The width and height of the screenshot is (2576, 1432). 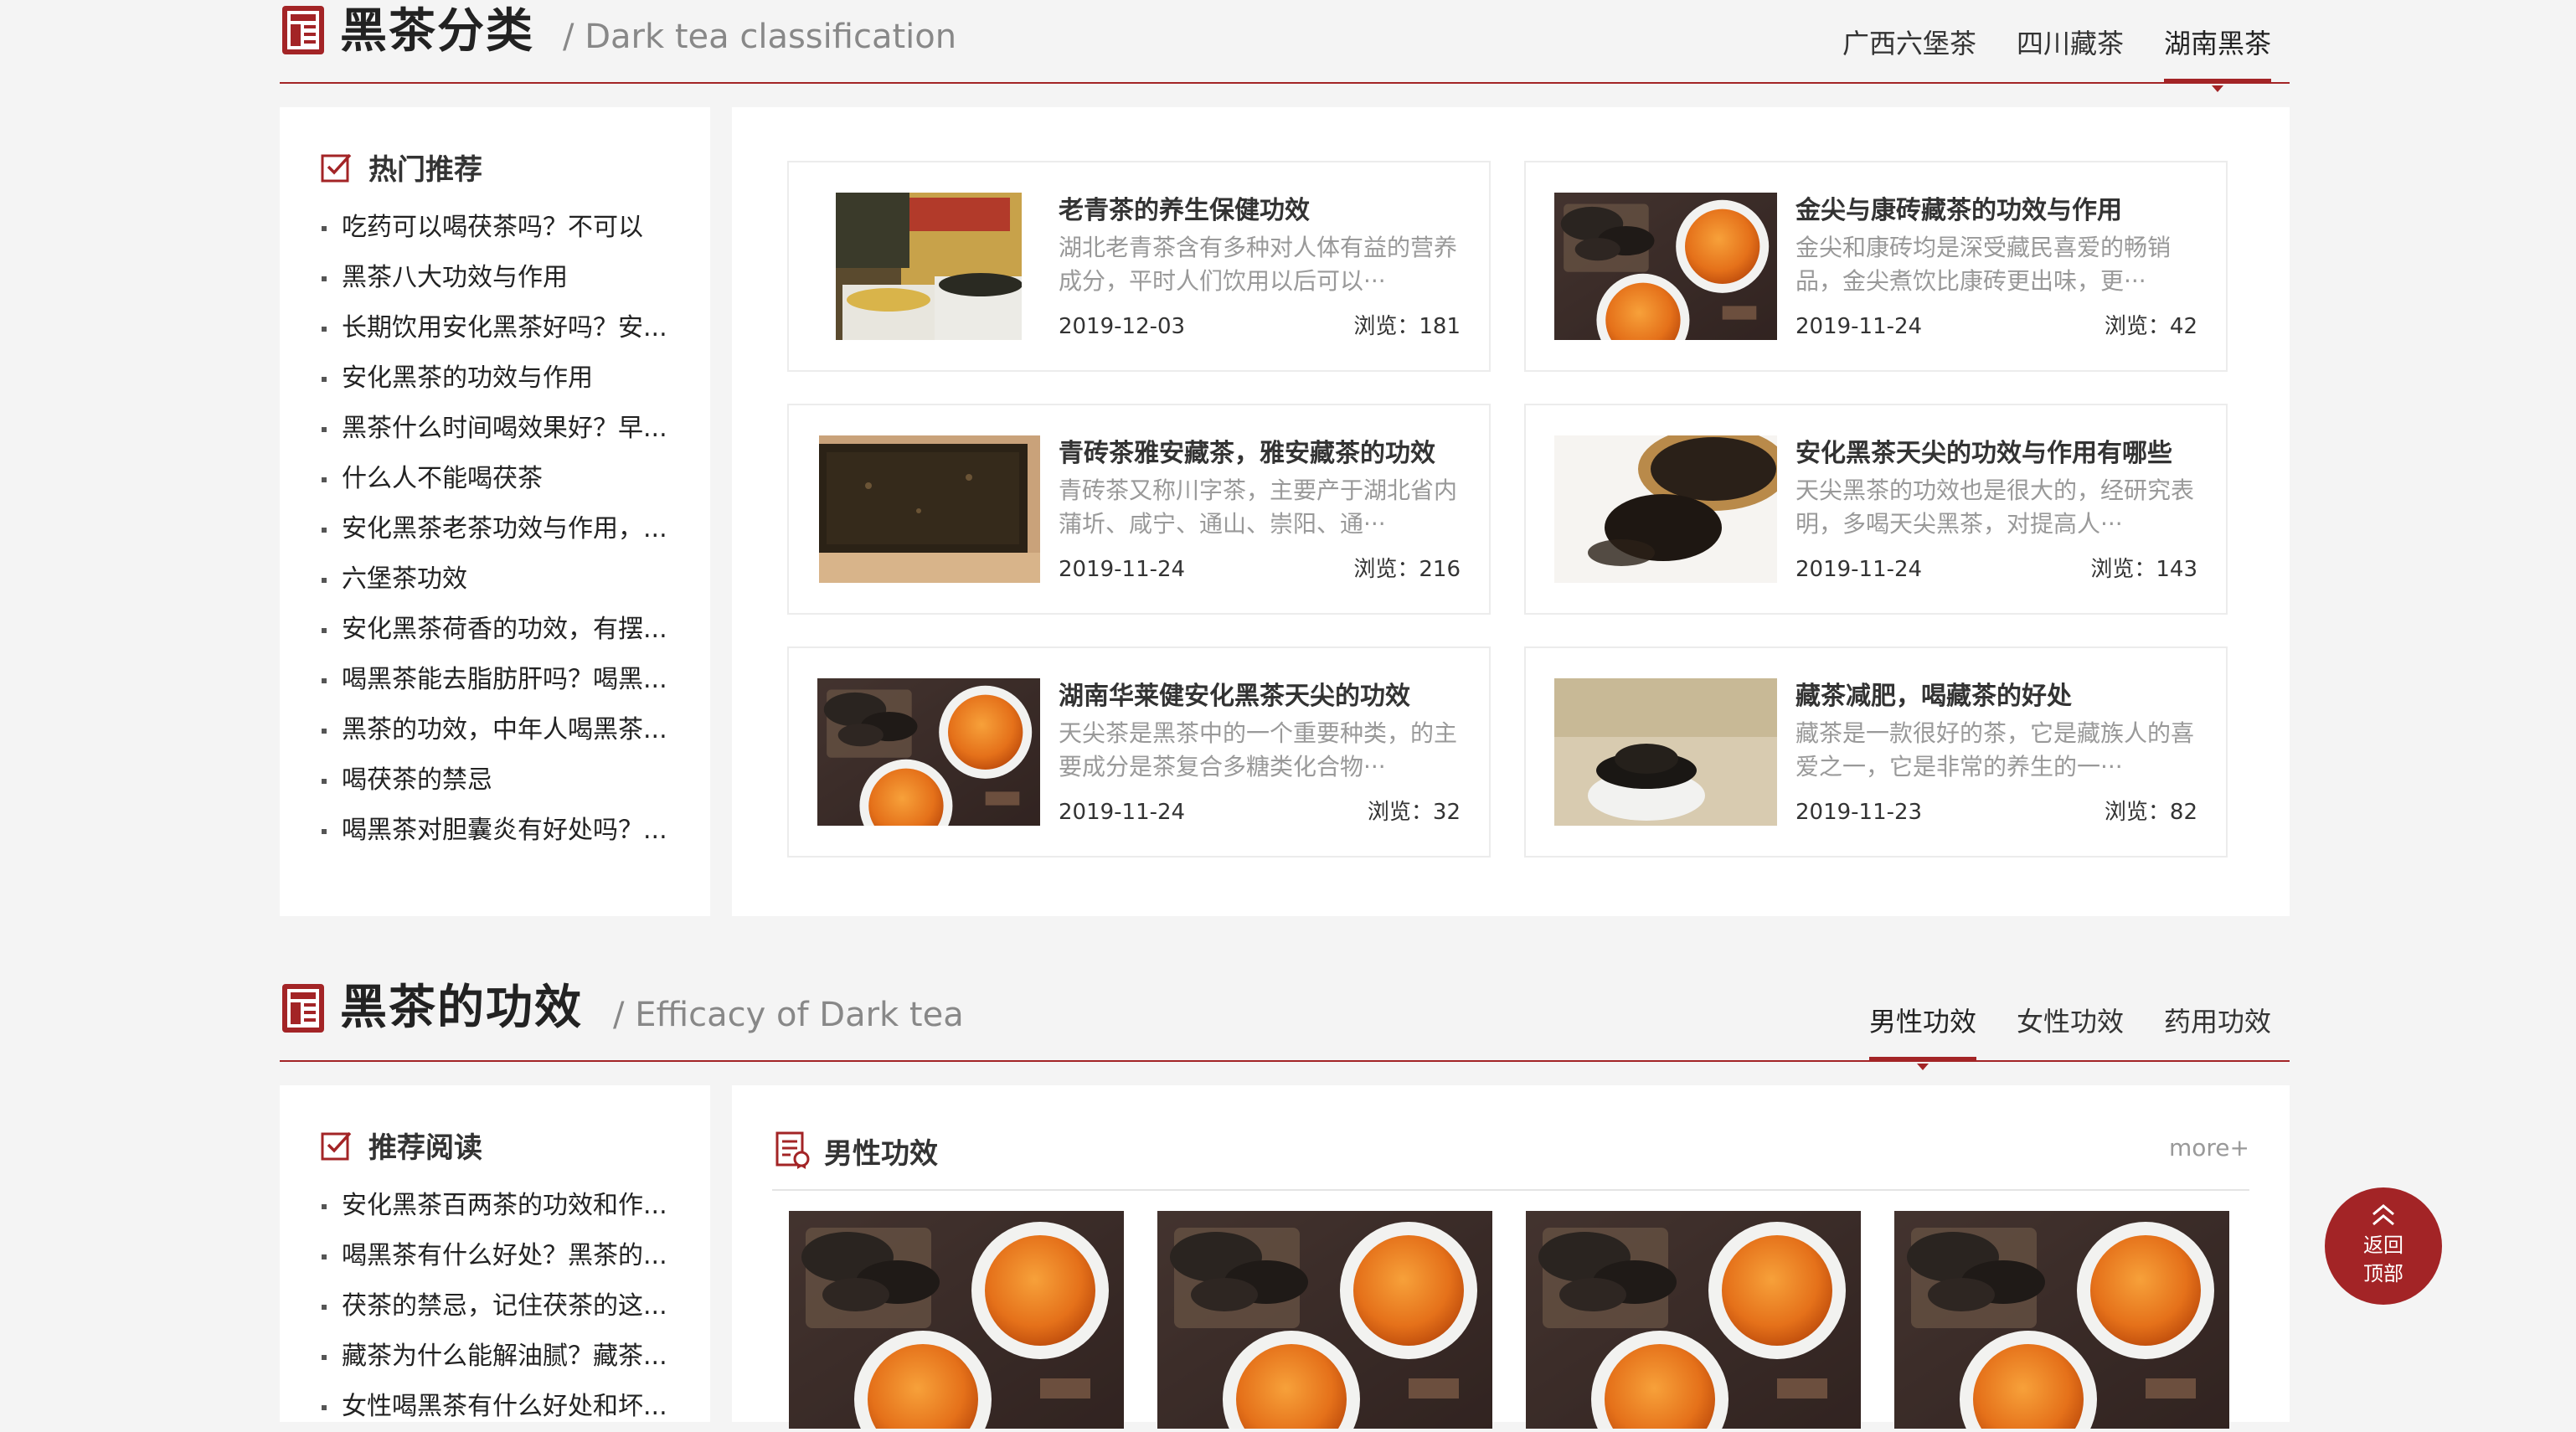 I want to click on tab-guangxi-liubao: 广西六堡茶, so click(x=1909, y=52).